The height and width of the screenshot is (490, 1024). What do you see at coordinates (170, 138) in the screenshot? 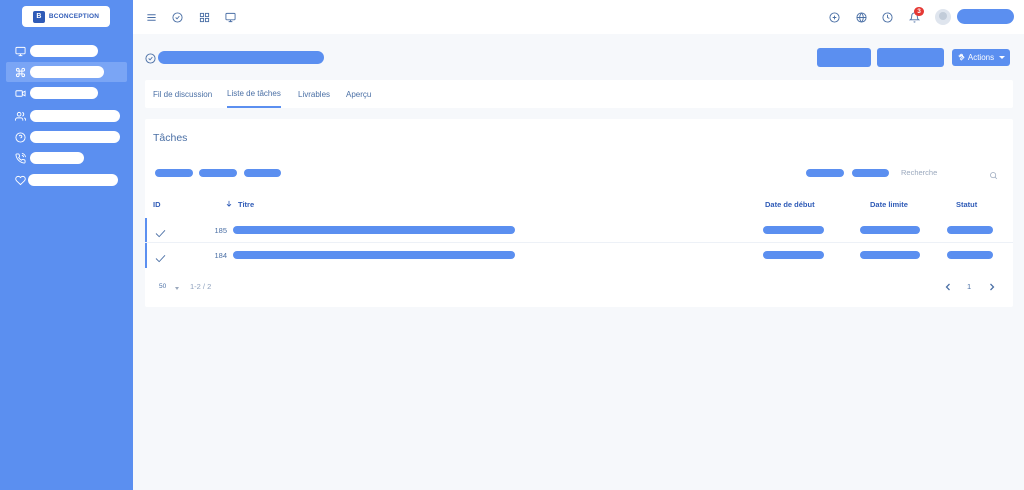
I see `card-title: Tâches` at bounding box center [170, 138].